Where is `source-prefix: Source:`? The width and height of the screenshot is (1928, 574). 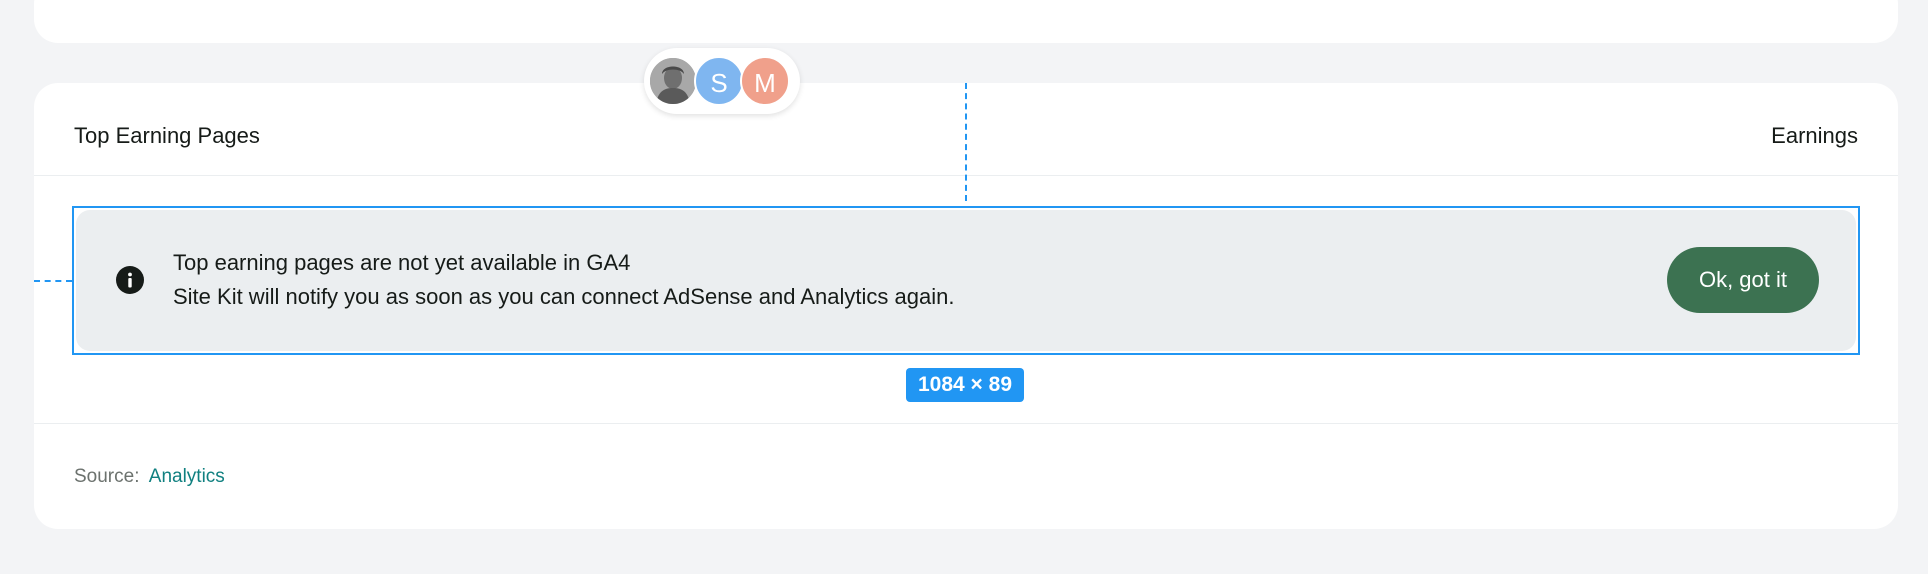
source-prefix: Source: is located at coordinates (107, 476).